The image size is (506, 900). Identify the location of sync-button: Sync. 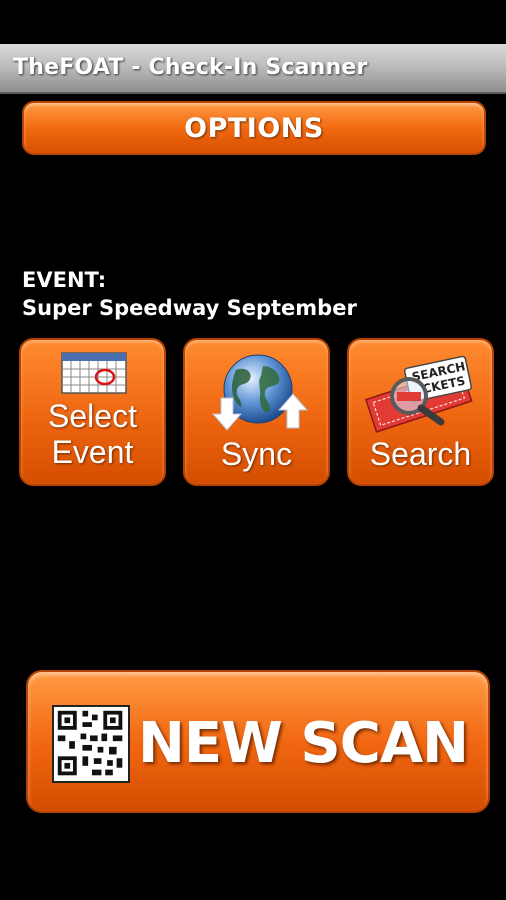
(256, 412).